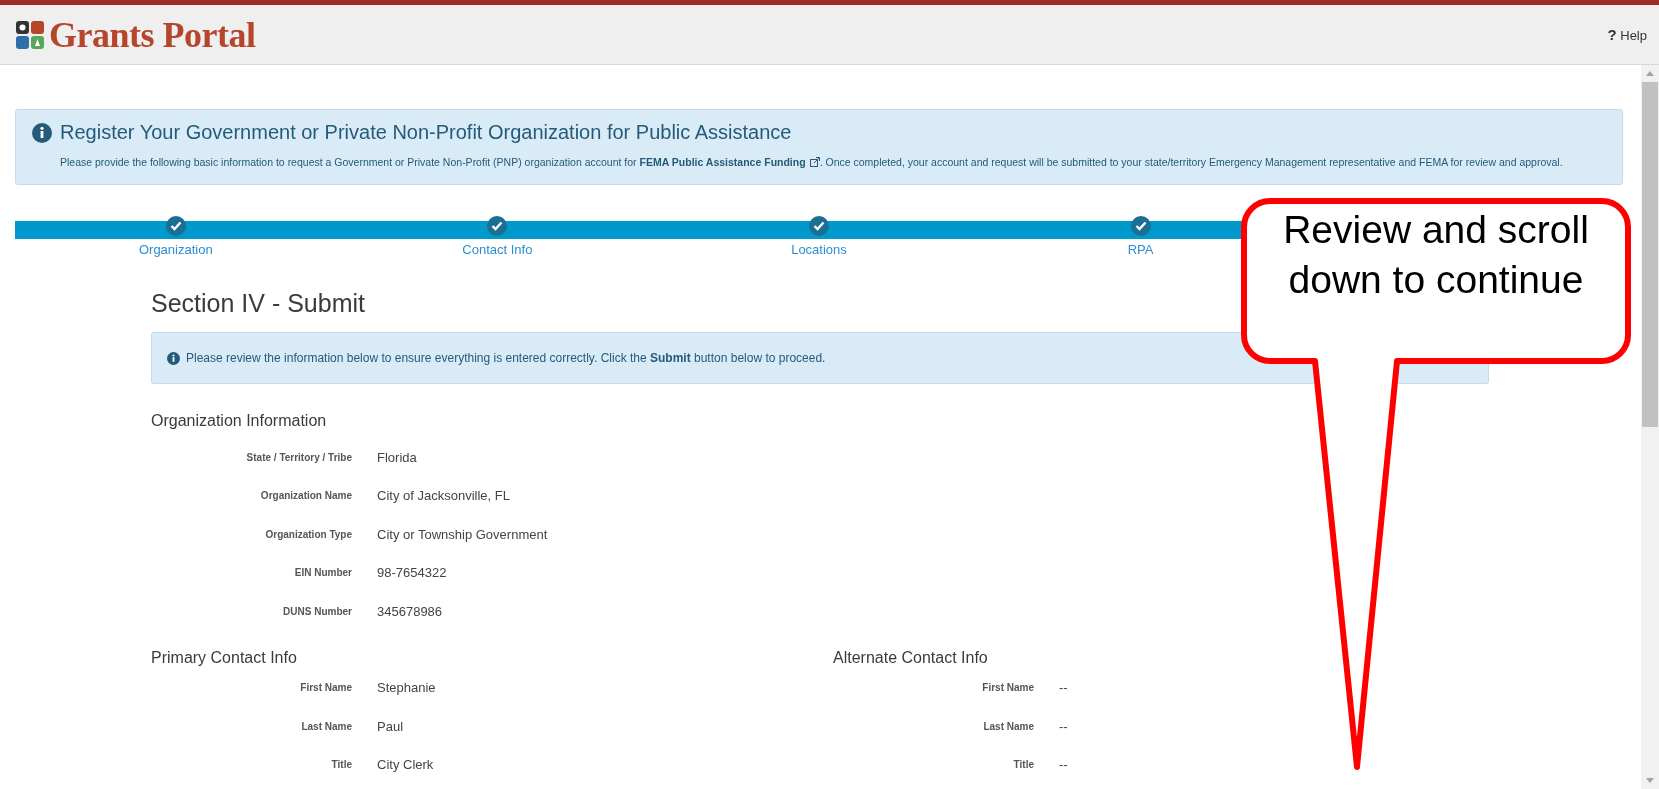  I want to click on field-label: State / Territory / Tribe, so click(298, 457).